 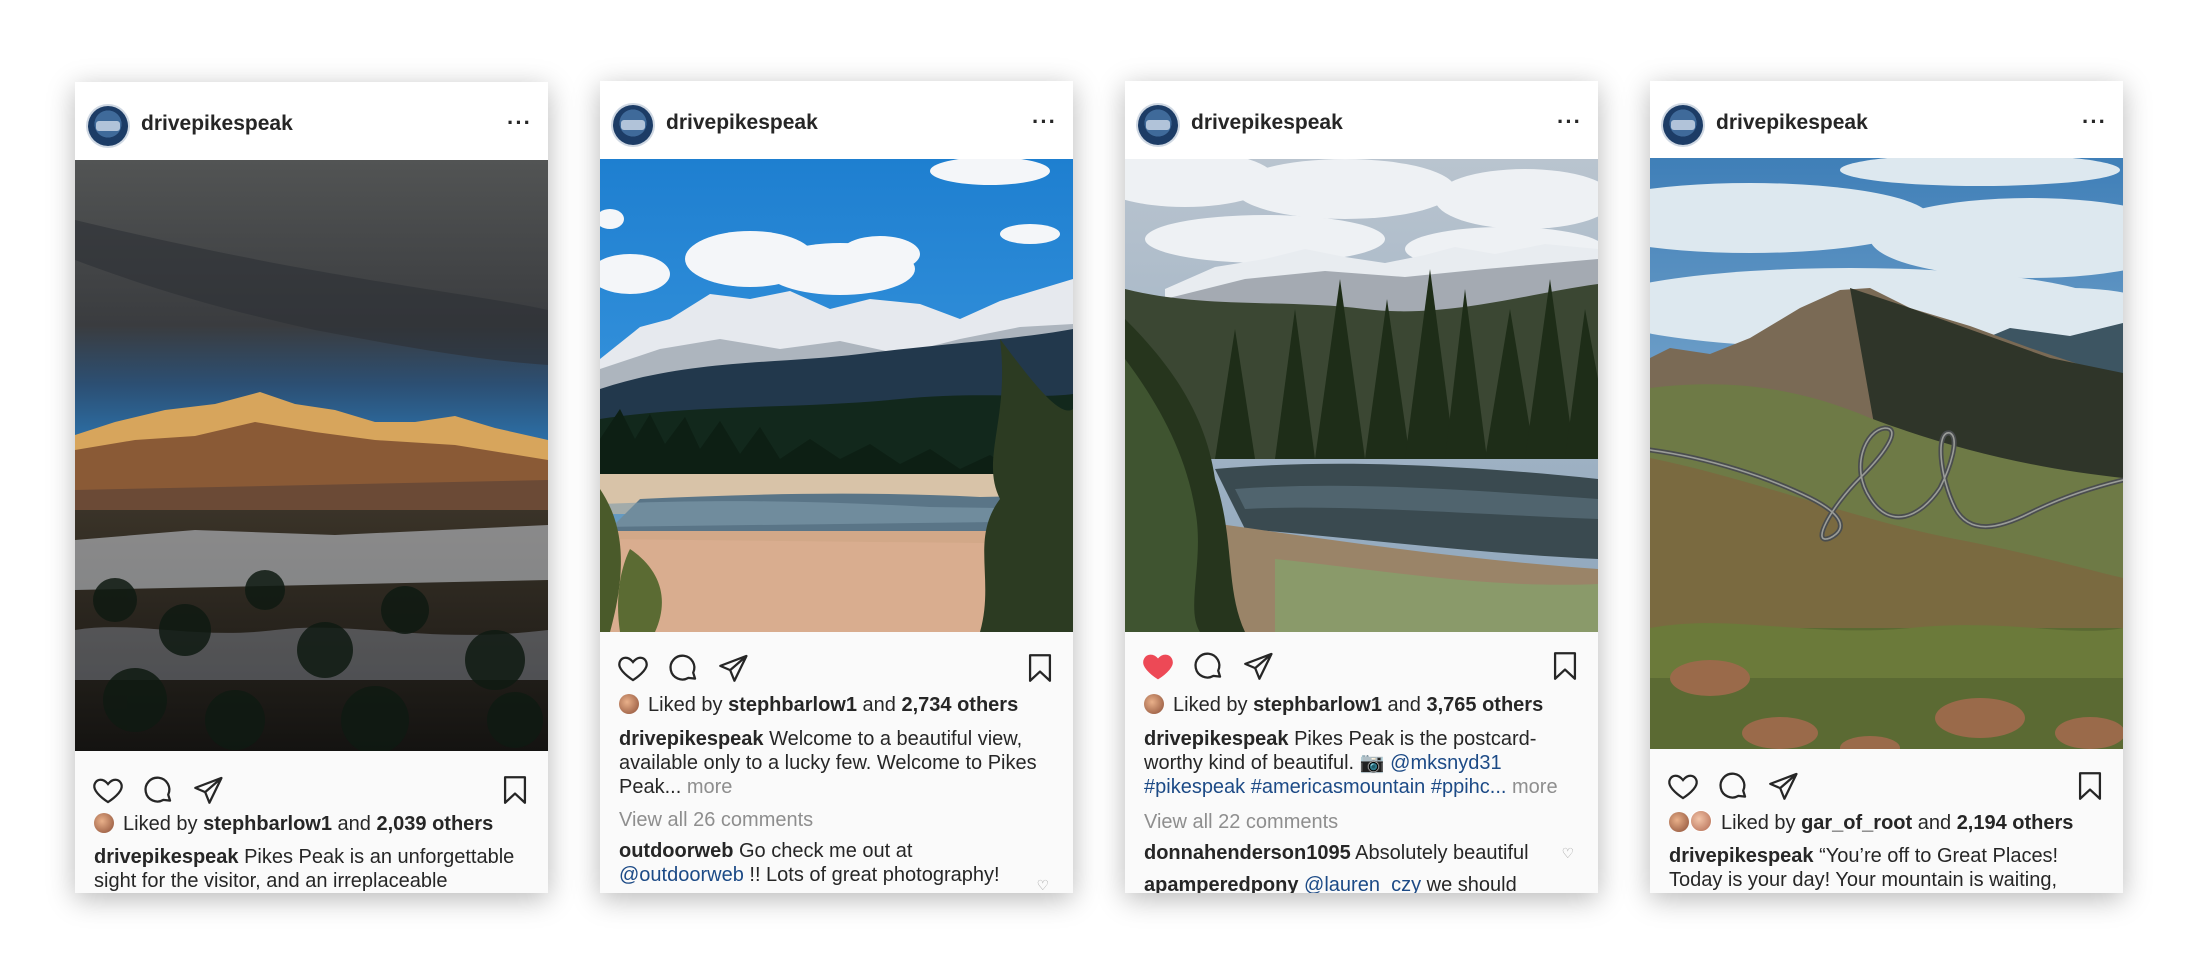 What do you see at coordinates (959, 705) in the screenshot?
I see `likes-count: 2,734 others` at bounding box center [959, 705].